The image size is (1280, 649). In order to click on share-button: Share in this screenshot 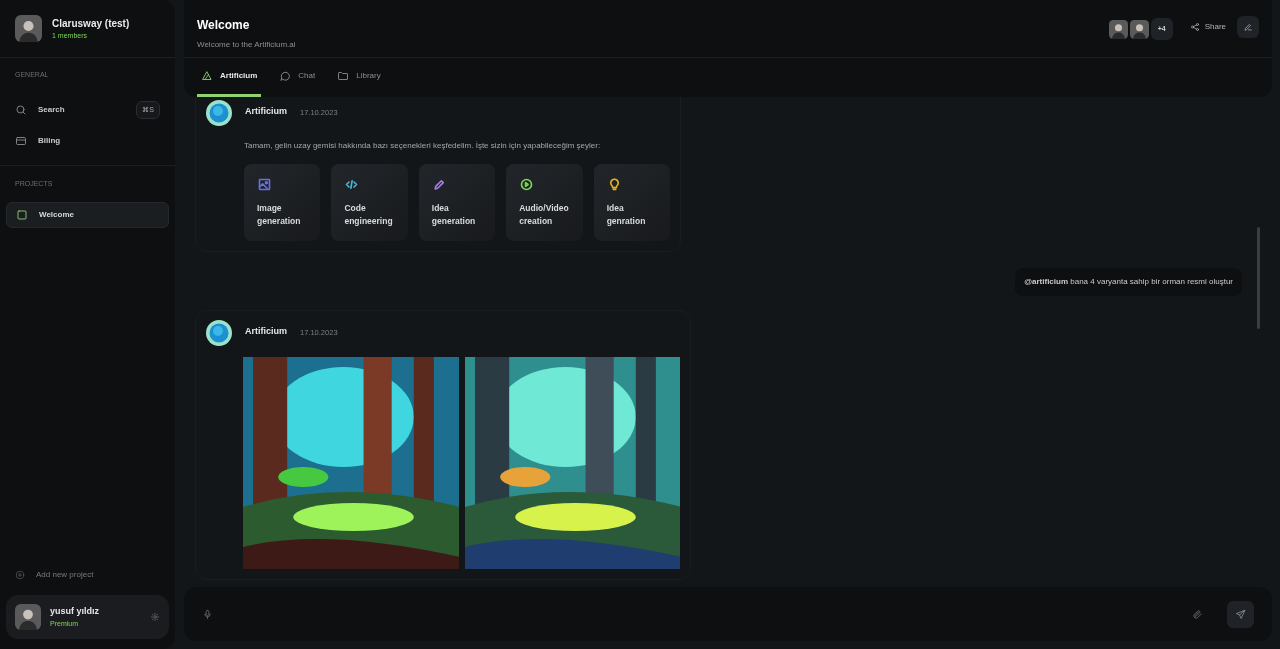, I will do `click(1207, 27)`.